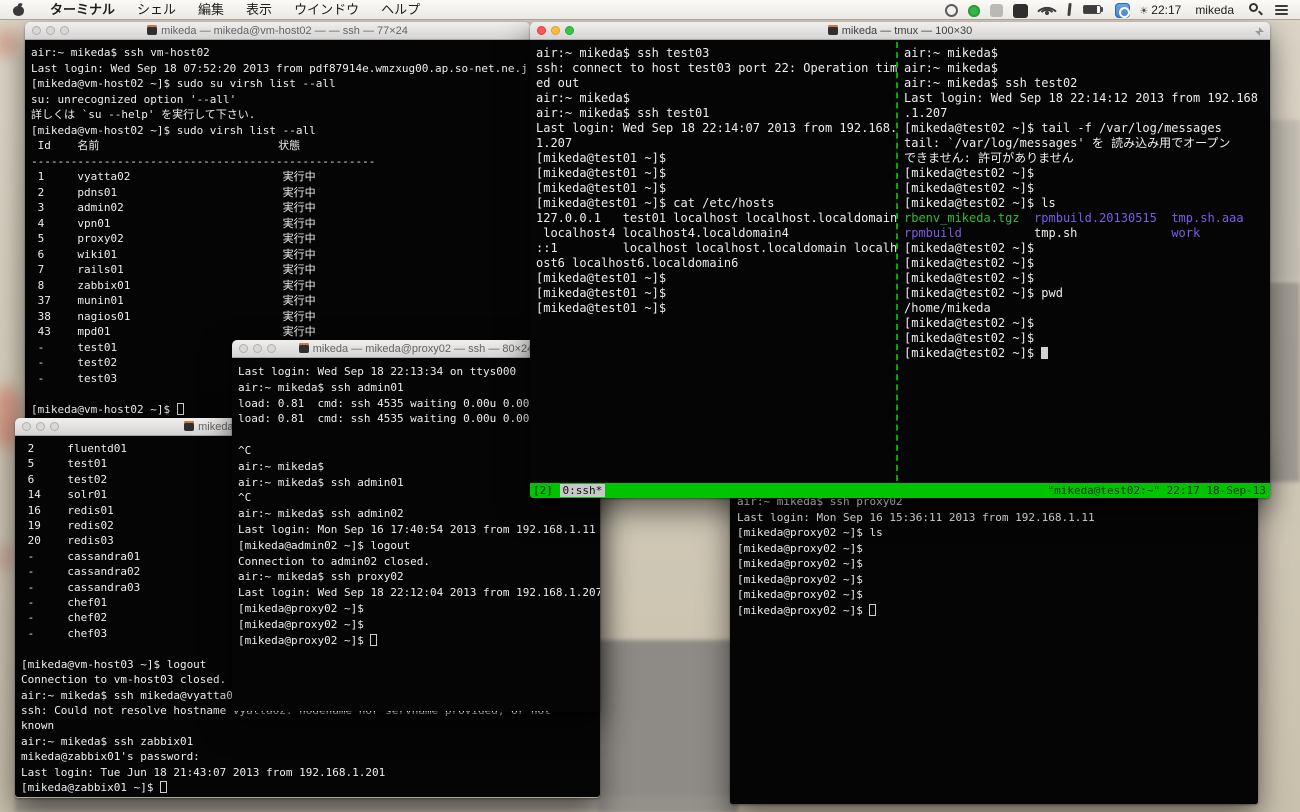 This screenshot has width=1300, height=812. Describe the element at coordinates (173, 192) in the screenshot. I see `terminal-line: 2 pdns01 実行中` at that location.